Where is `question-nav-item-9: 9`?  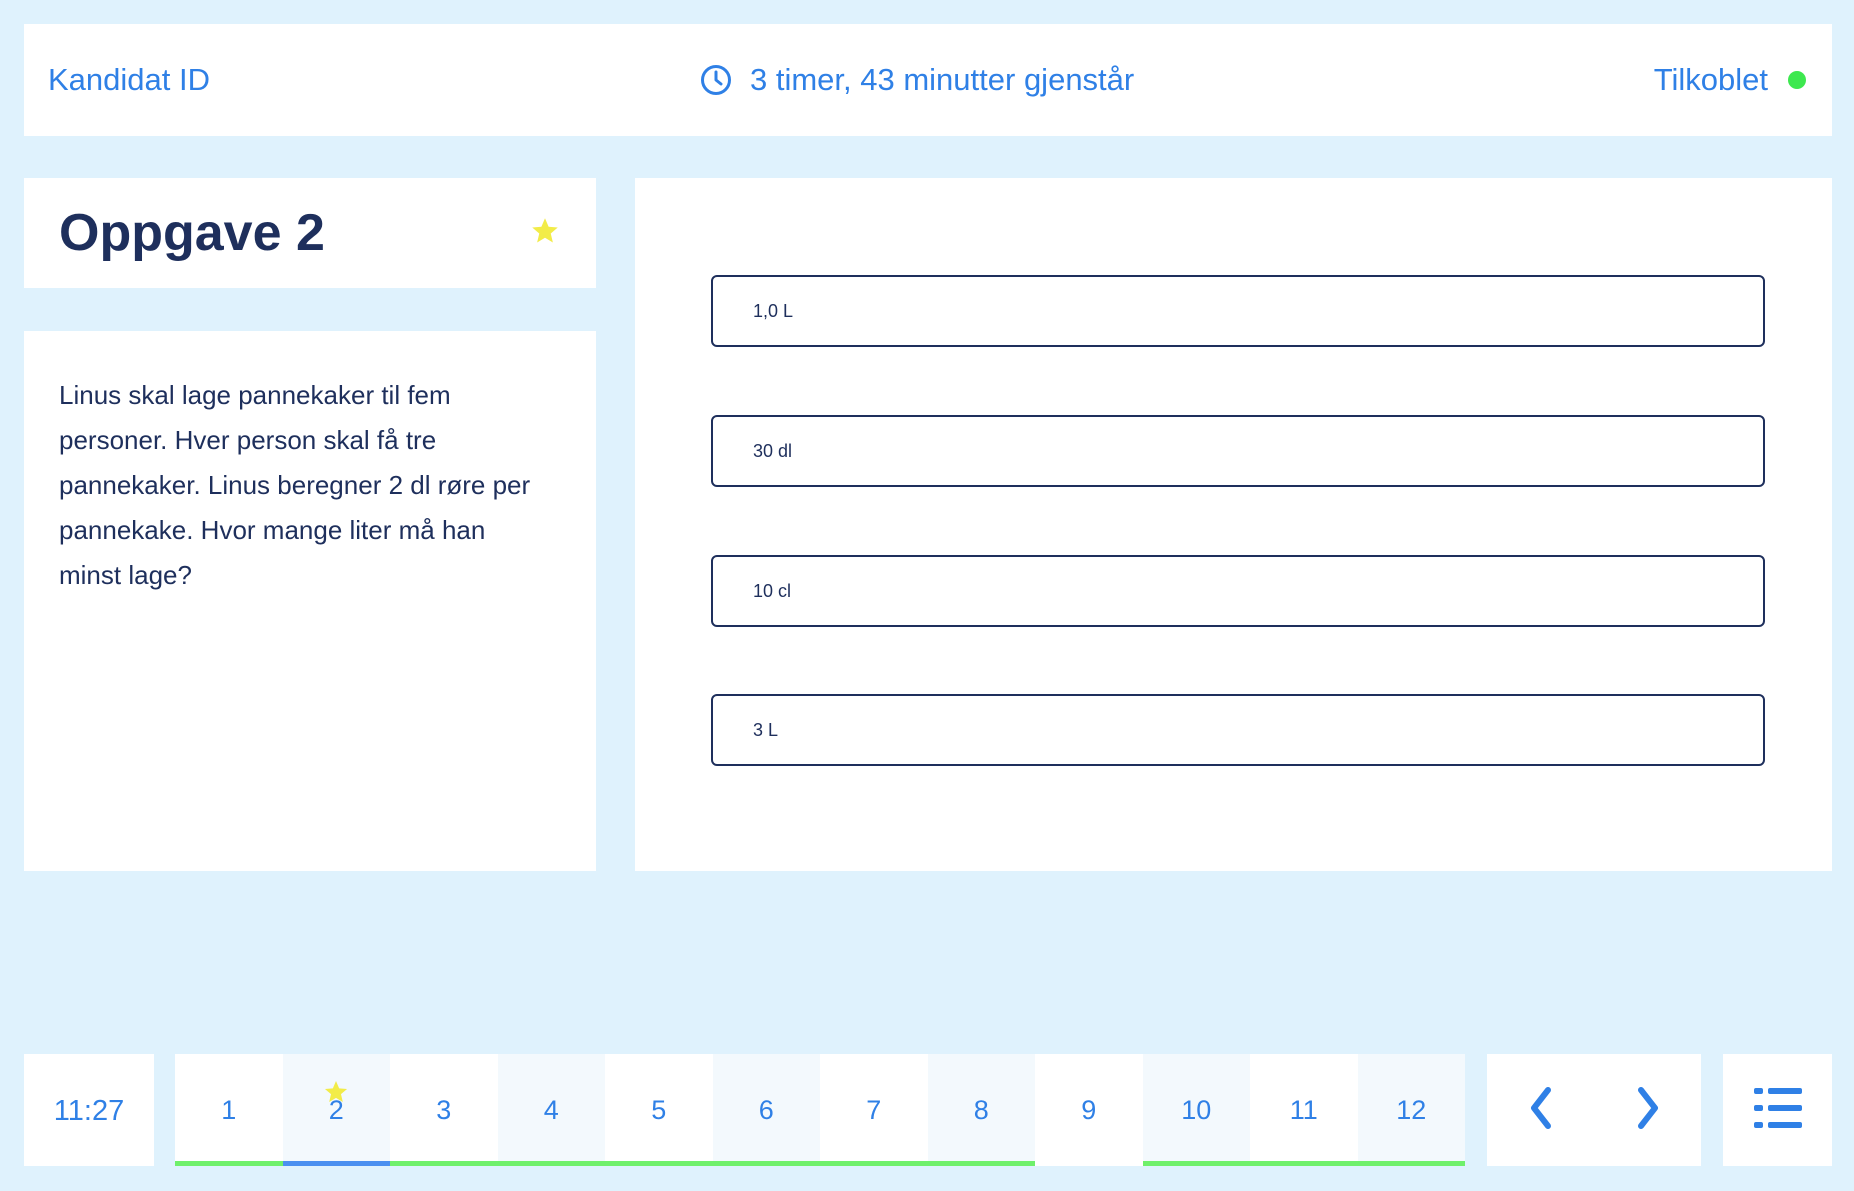 question-nav-item-9: 9 is located at coordinates (1089, 1110).